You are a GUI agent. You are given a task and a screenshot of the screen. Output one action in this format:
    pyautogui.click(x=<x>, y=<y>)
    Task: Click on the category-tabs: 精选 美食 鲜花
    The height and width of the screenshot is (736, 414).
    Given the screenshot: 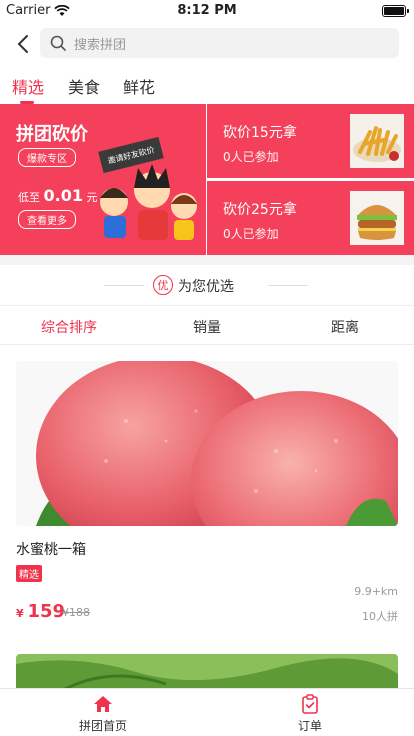 What is the action you would take?
    pyautogui.click(x=207, y=85)
    